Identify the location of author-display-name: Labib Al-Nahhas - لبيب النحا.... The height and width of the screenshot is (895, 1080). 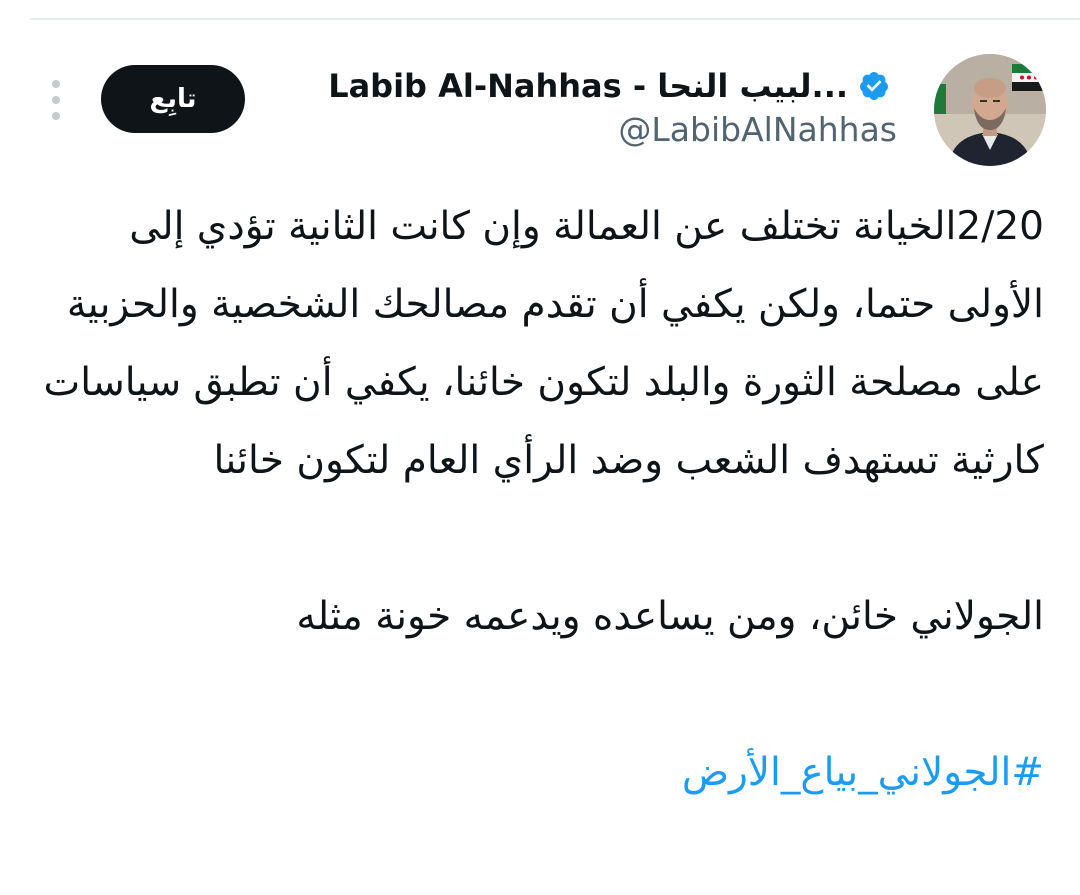
(588, 86).